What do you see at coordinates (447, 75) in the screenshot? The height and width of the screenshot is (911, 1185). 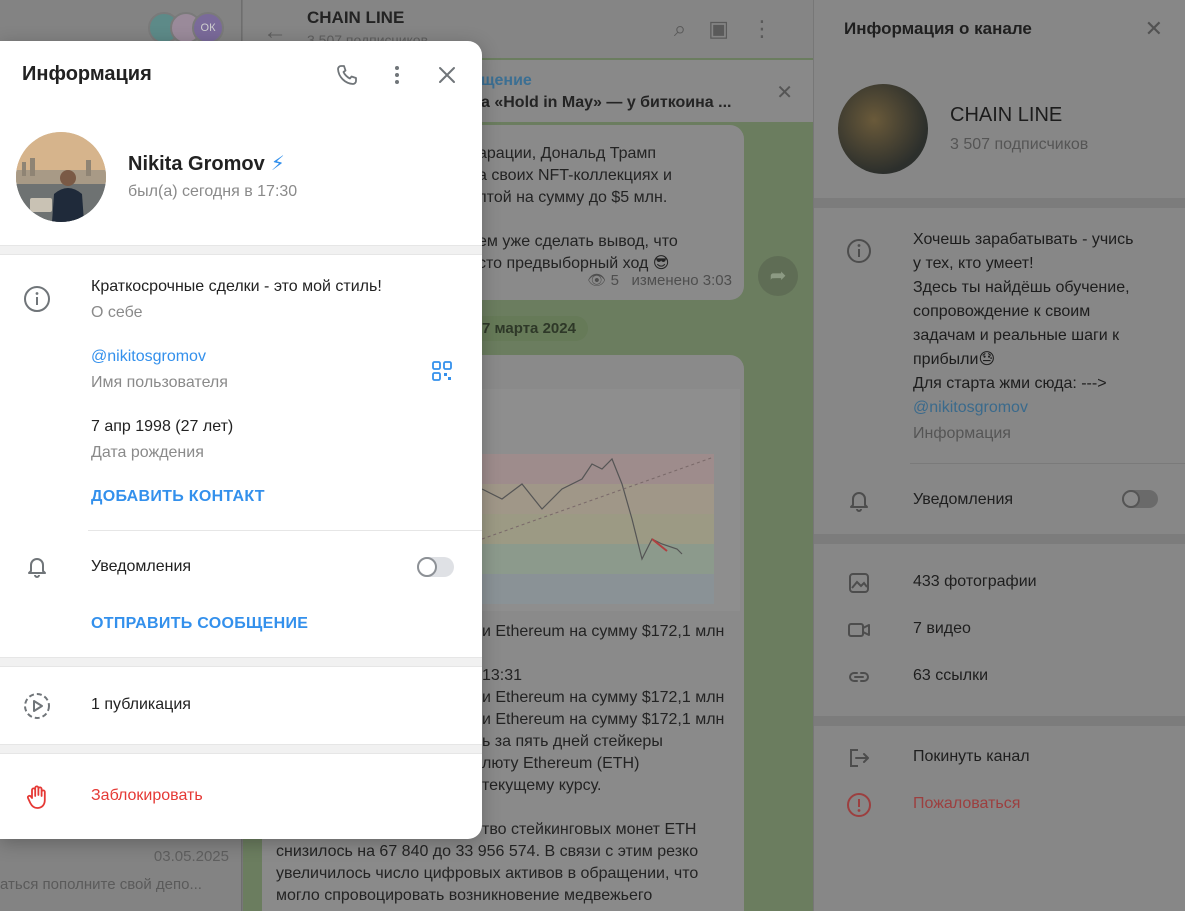 I see `close-icon` at bounding box center [447, 75].